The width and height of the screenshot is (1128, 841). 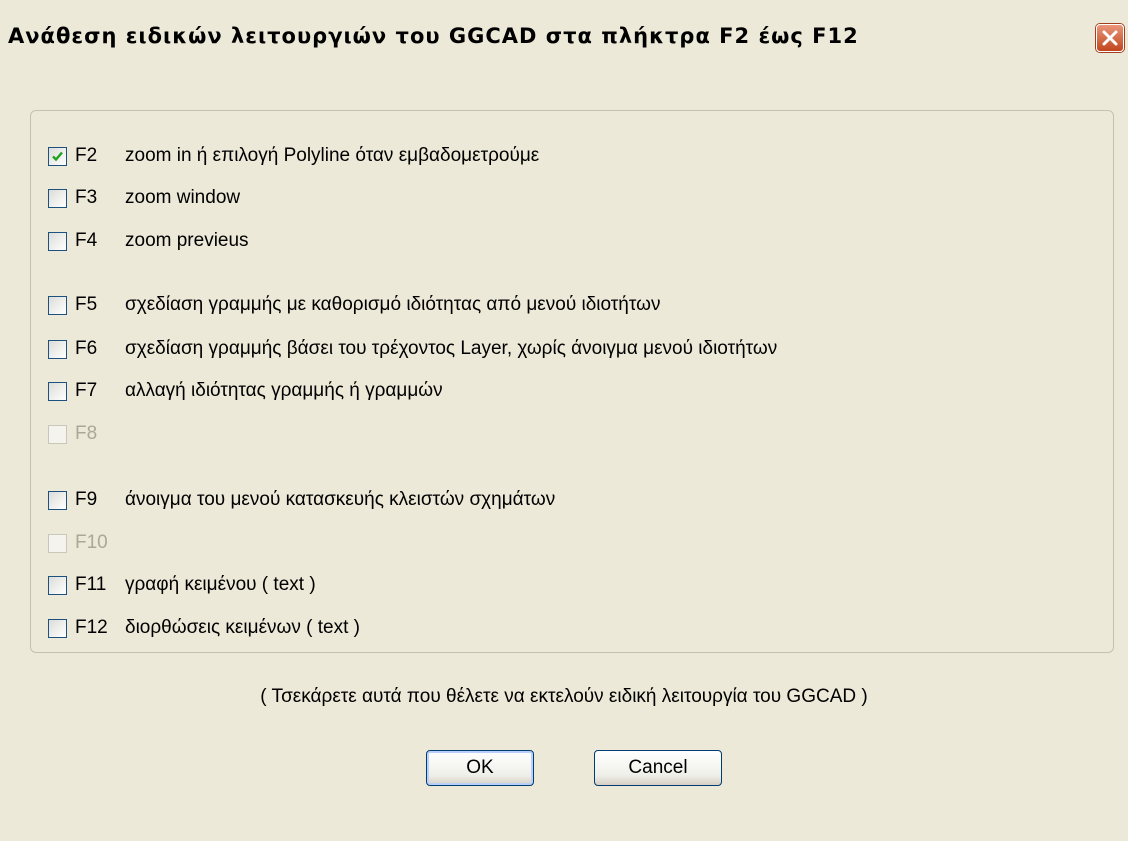 I want to click on option-key: F3, so click(x=86, y=197).